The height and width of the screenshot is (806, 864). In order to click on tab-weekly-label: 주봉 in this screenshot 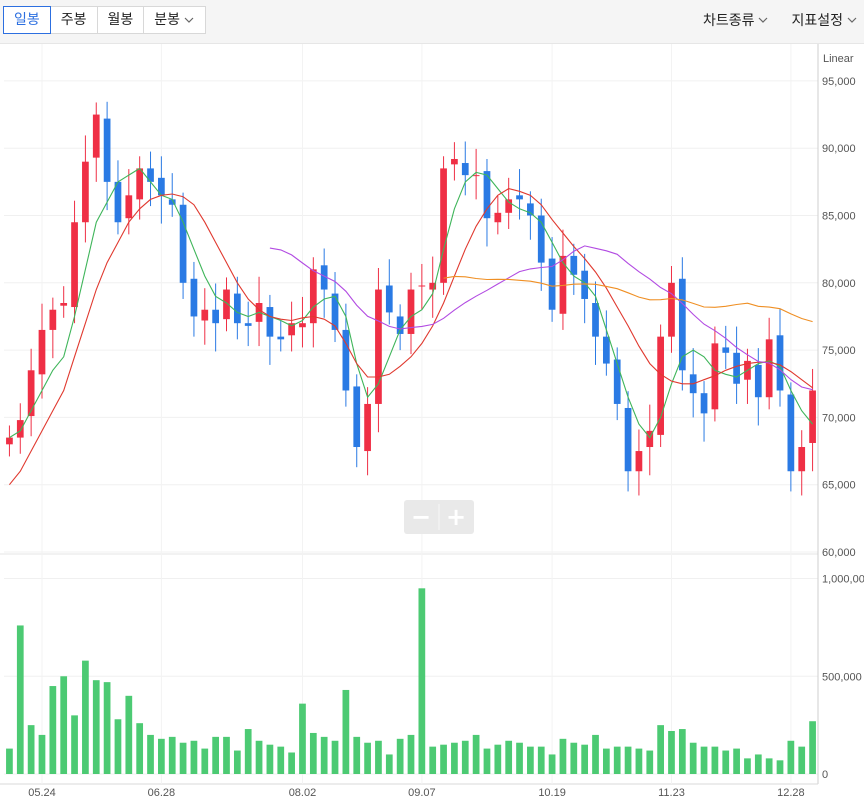, I will do `click(73, 20)`.